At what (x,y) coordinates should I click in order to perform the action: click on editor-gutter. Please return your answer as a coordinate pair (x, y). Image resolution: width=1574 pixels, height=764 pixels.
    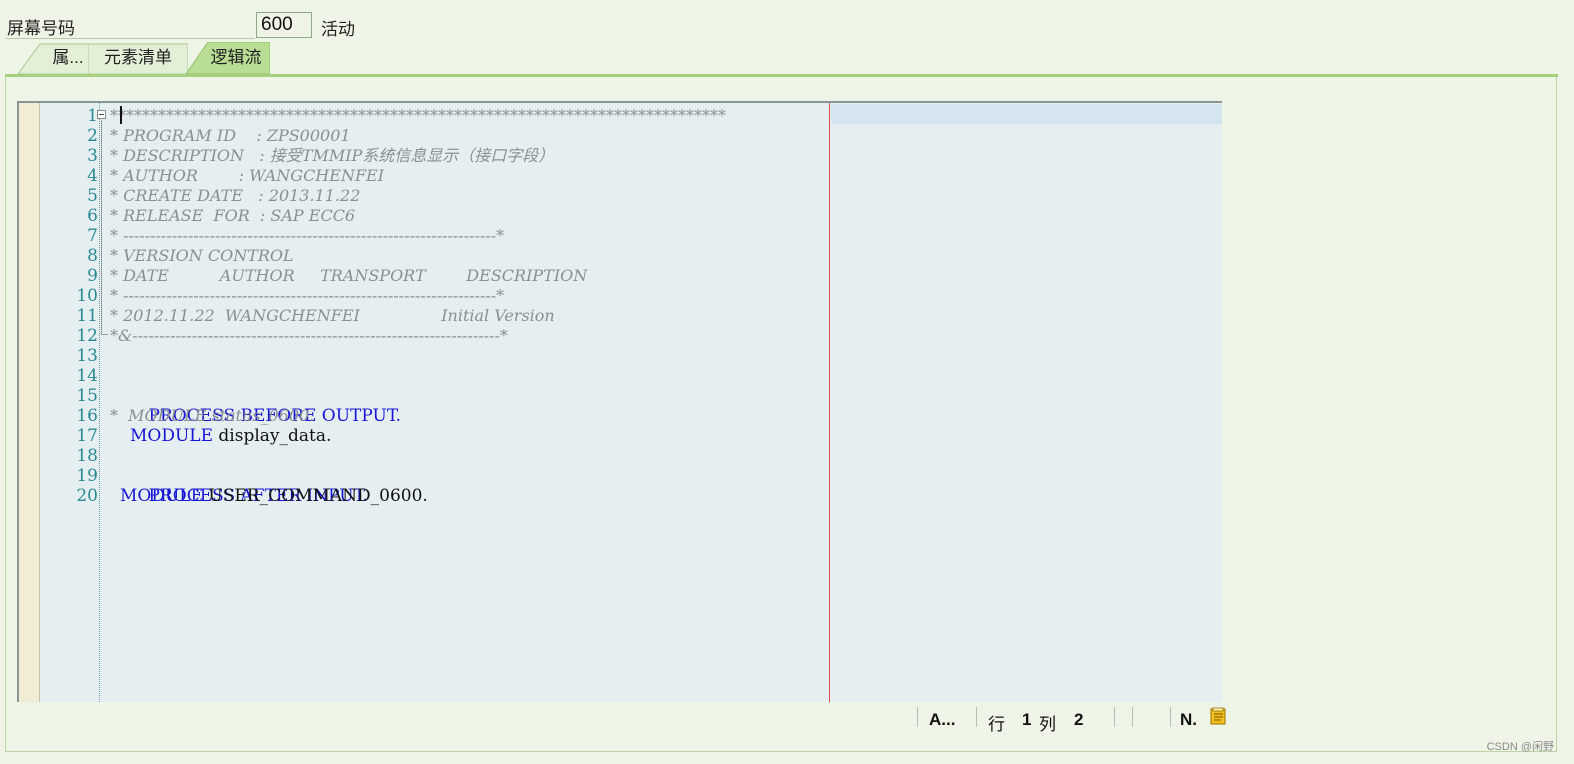
    Looking at the image, I should click on (29, 402).